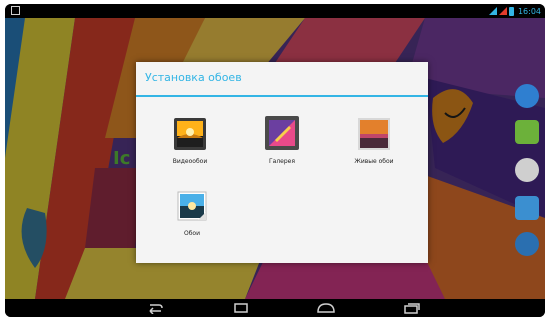 The image size is (549, 320). What do you see at coordinates (122, 158) in the screenshot?
I see `home-clock-widget: Ic` at bounding box center [122, 158].